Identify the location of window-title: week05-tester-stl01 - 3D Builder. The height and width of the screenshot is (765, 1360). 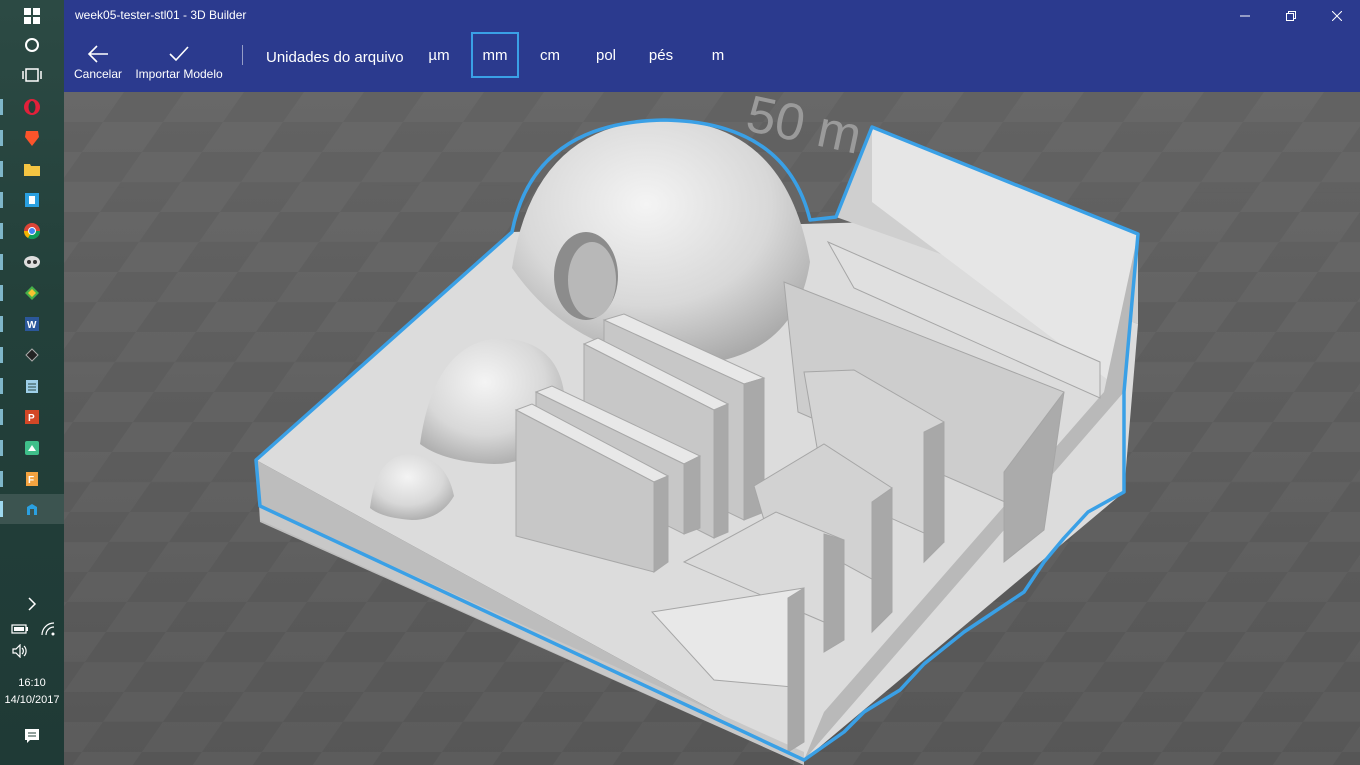
(161, 15).